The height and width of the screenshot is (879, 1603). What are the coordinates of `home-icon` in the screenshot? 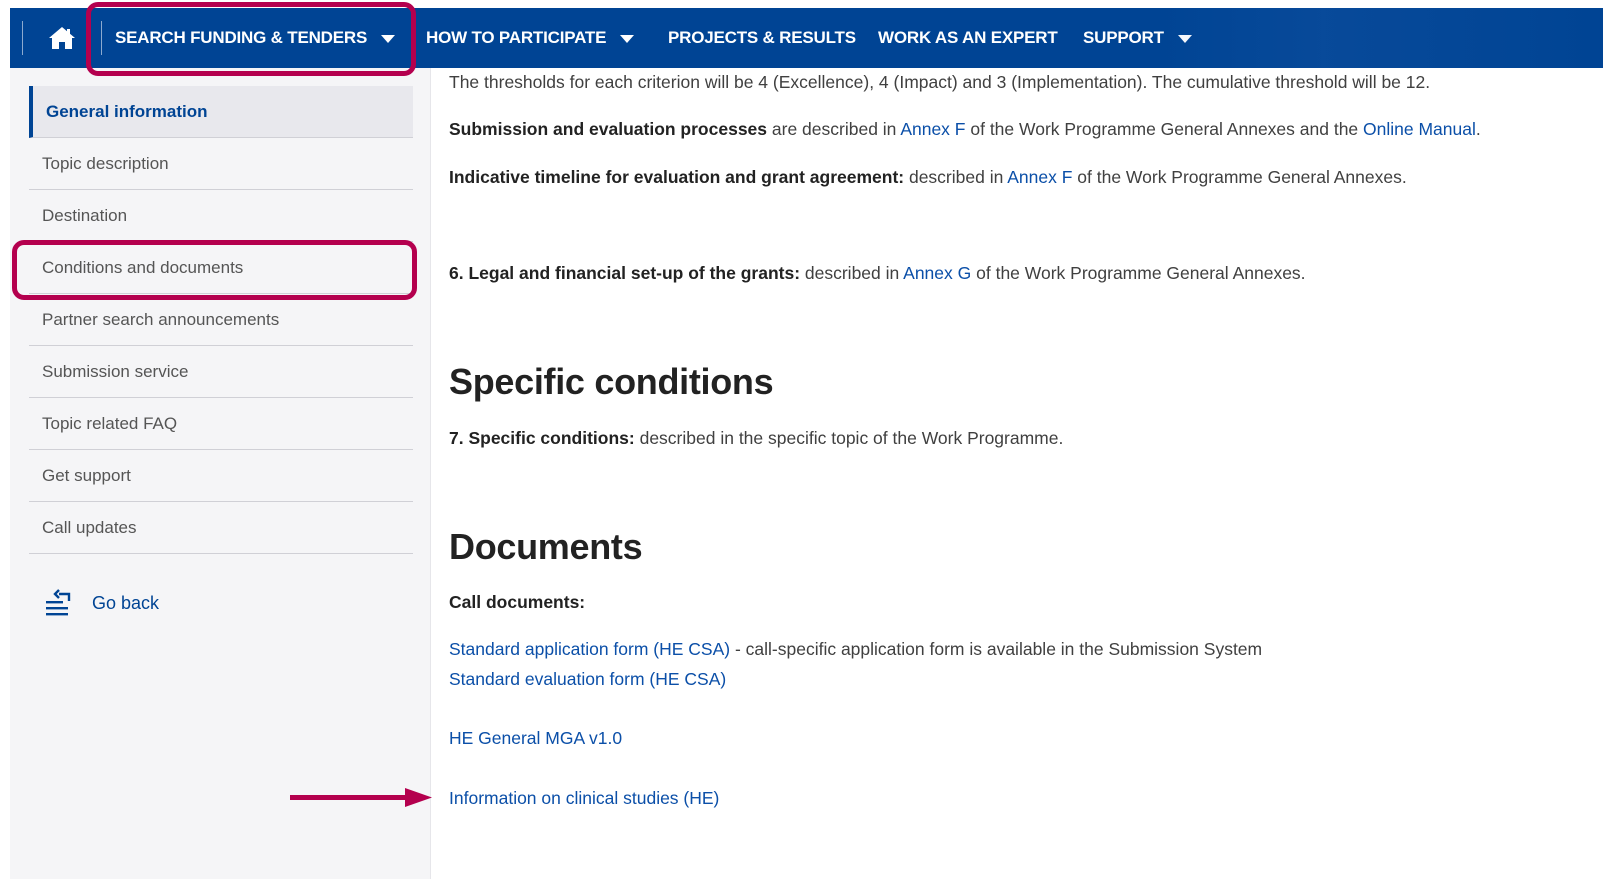 It's located at (62, 38).